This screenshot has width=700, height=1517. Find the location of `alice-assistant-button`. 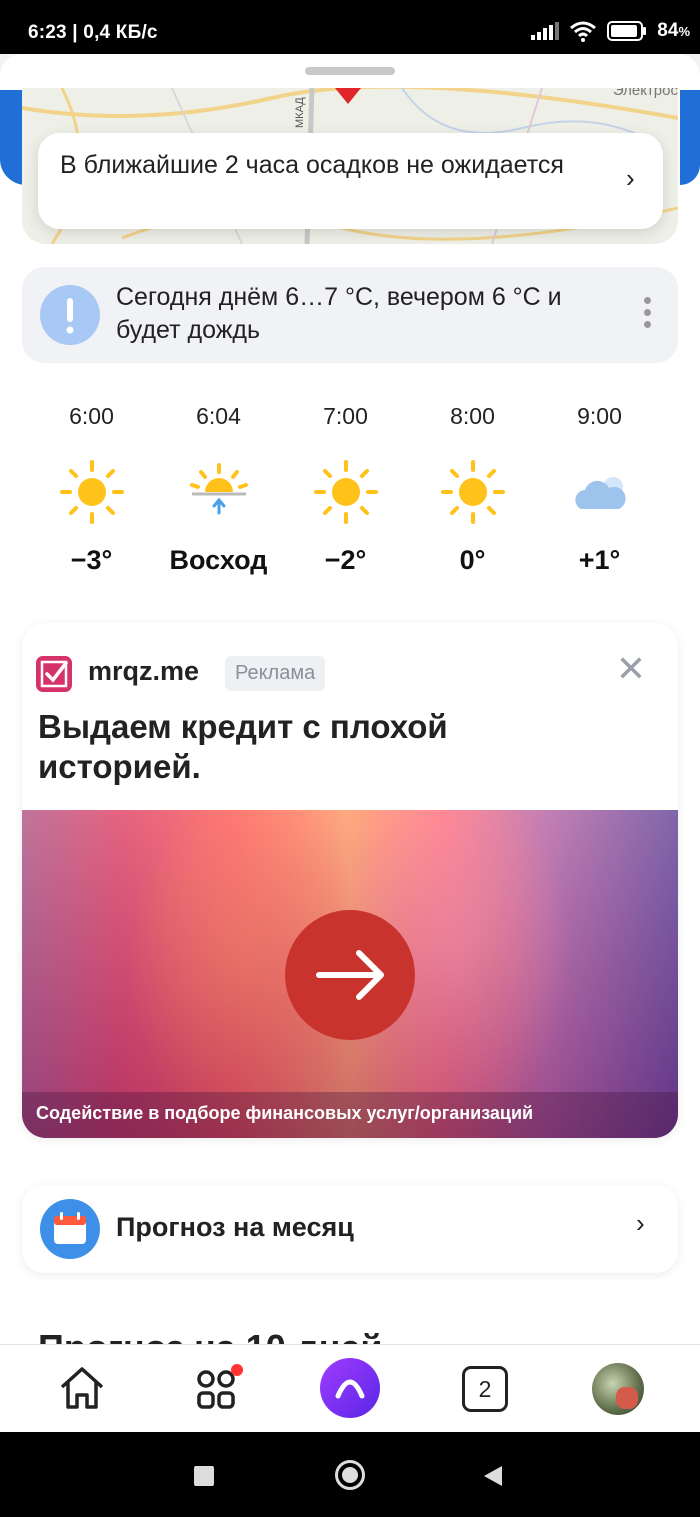

alice-assistant-button is located at coordinates (350, 1388).